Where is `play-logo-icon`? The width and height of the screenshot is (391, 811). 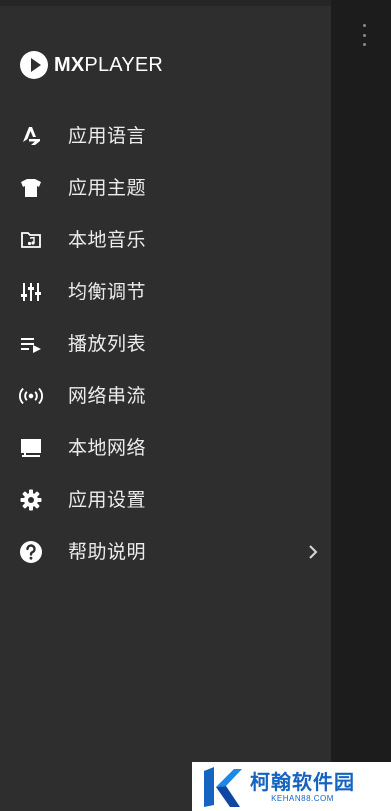 play-logo-icon is located at coordinates (34, 65).